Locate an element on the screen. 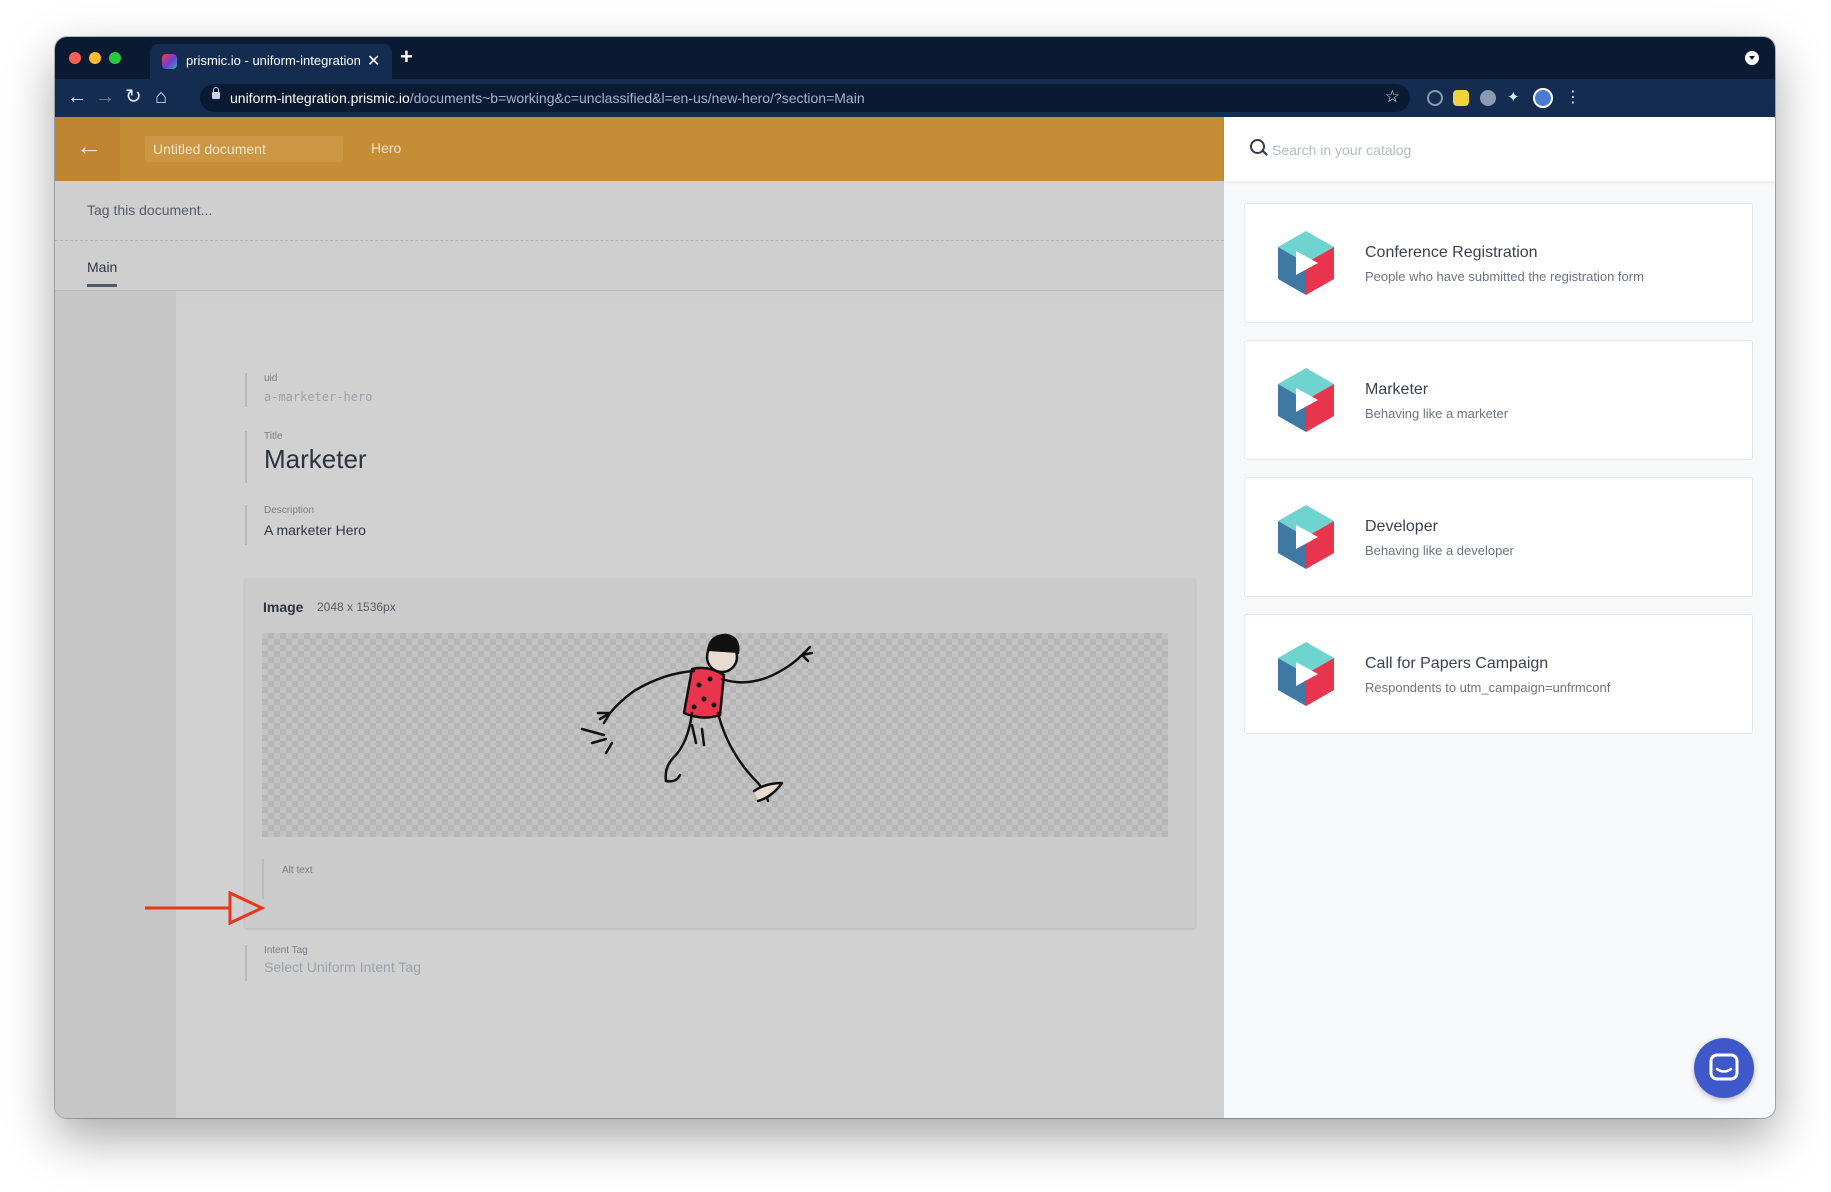 The width and height of the screenshot is (1831, 1192). reload-button: ↻ is located at coordinates (133, 97).